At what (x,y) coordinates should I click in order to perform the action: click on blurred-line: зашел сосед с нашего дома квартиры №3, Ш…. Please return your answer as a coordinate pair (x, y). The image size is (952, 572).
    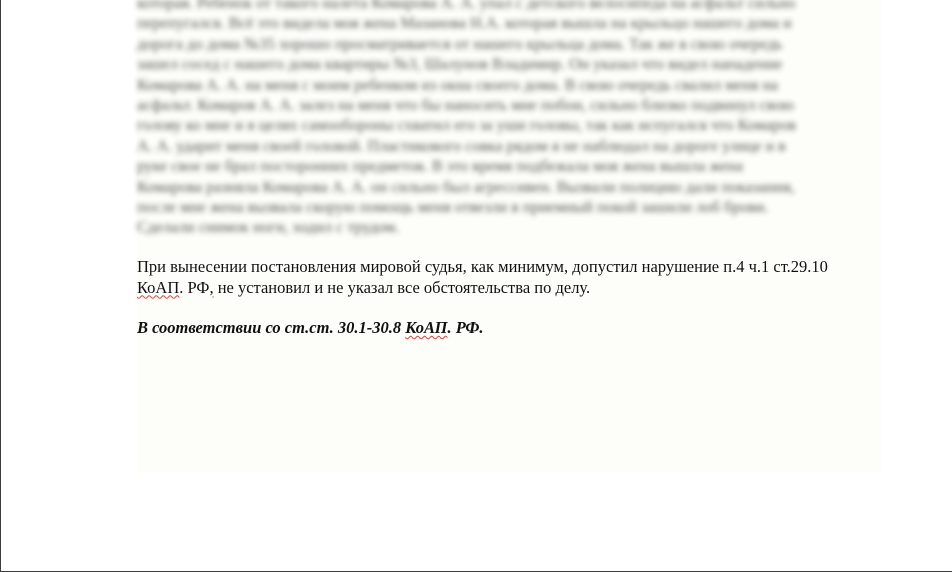
    Looking at the image, I should click on (460, 65).